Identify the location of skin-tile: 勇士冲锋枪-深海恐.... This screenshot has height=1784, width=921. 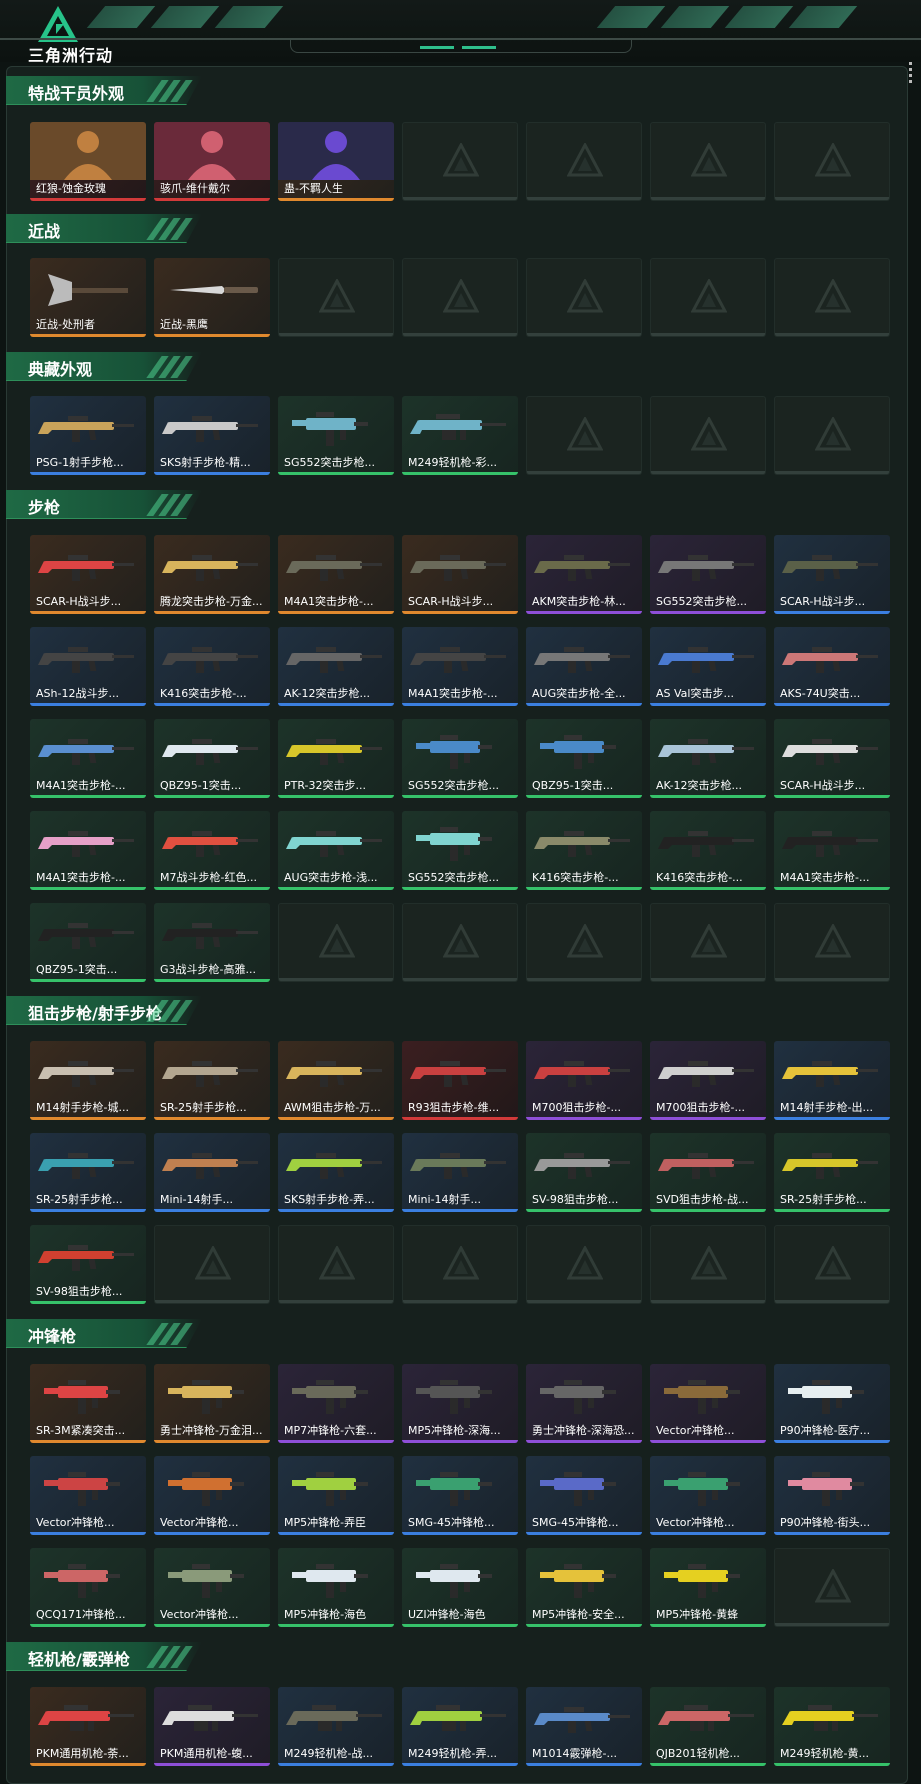
(584, 1403).